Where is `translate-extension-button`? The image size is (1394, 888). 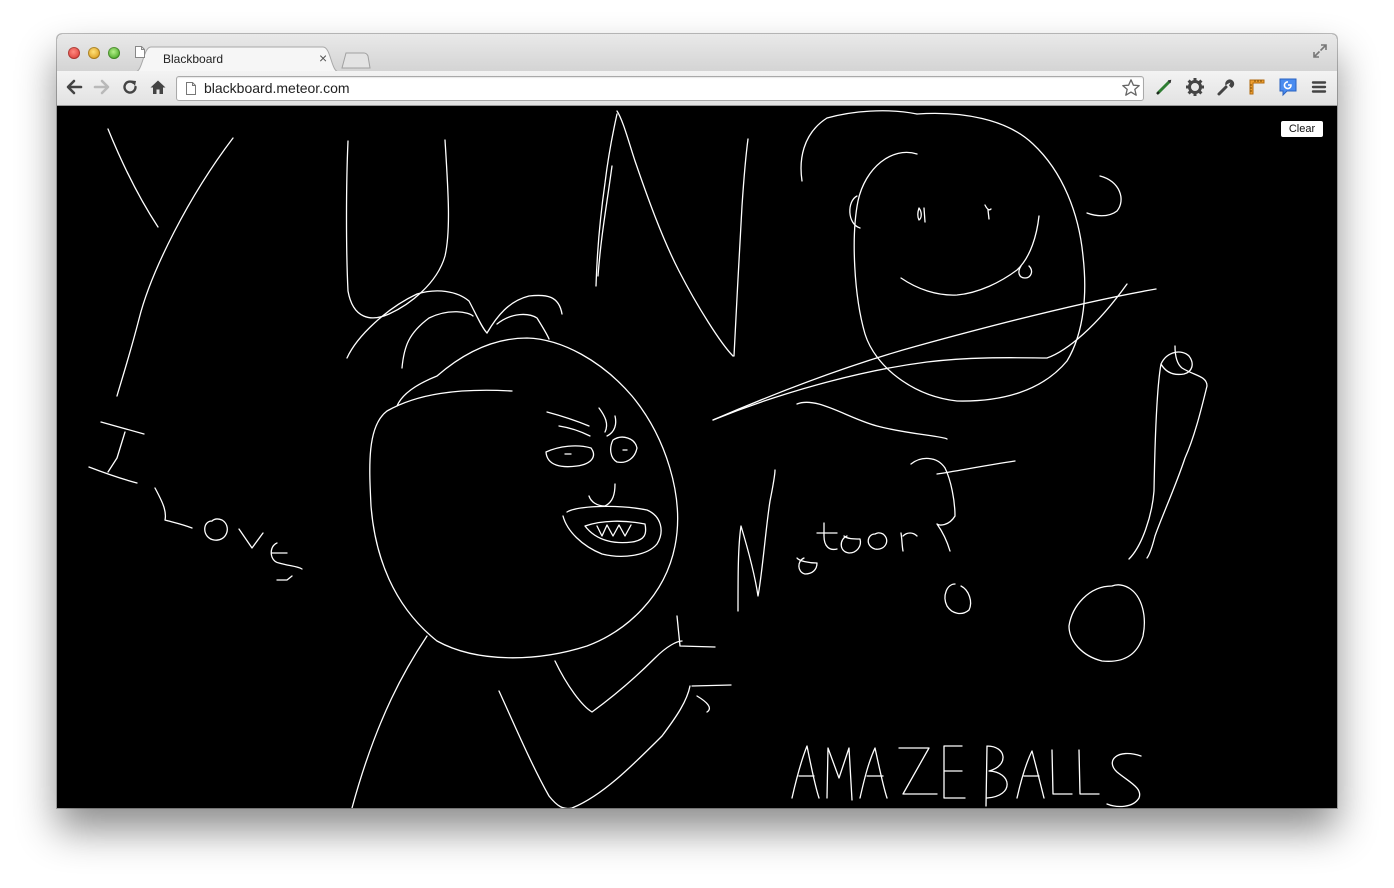
translate-extension-button is located at coordinates (1288, 87).